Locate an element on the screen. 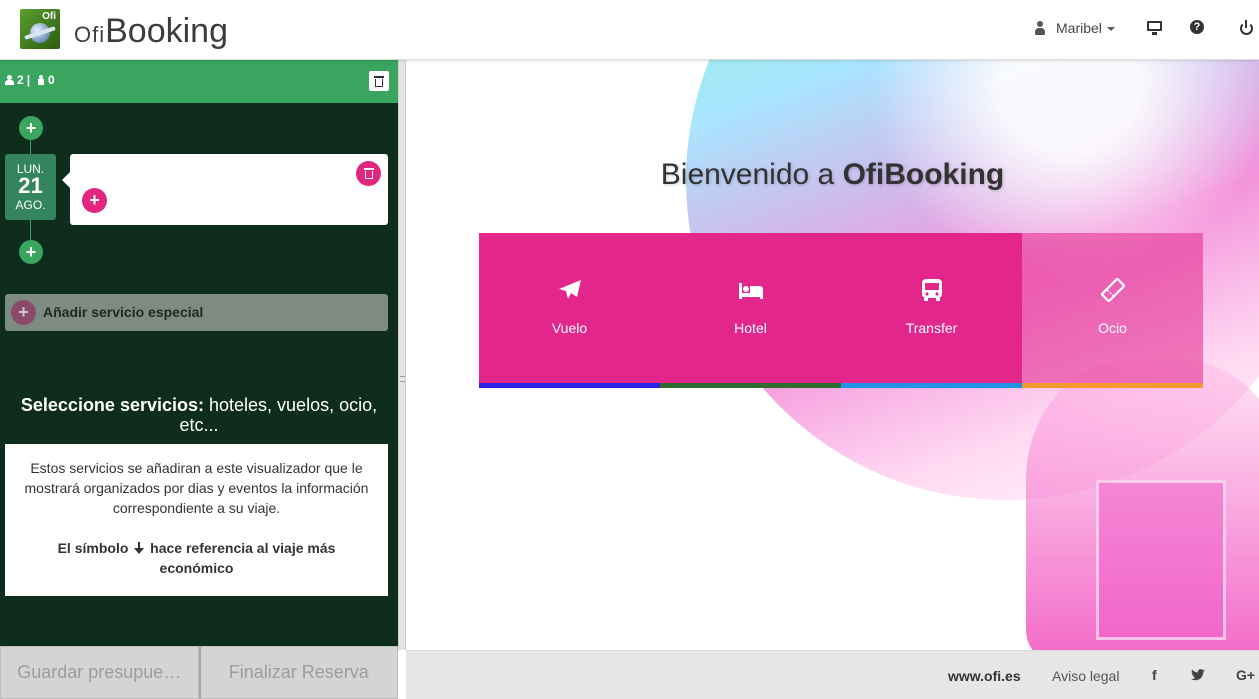 Image resolution: width=1259 pixels, height=699 pixels. special-service-label: Añadir servicio especial is located at coordinates (123, 312).